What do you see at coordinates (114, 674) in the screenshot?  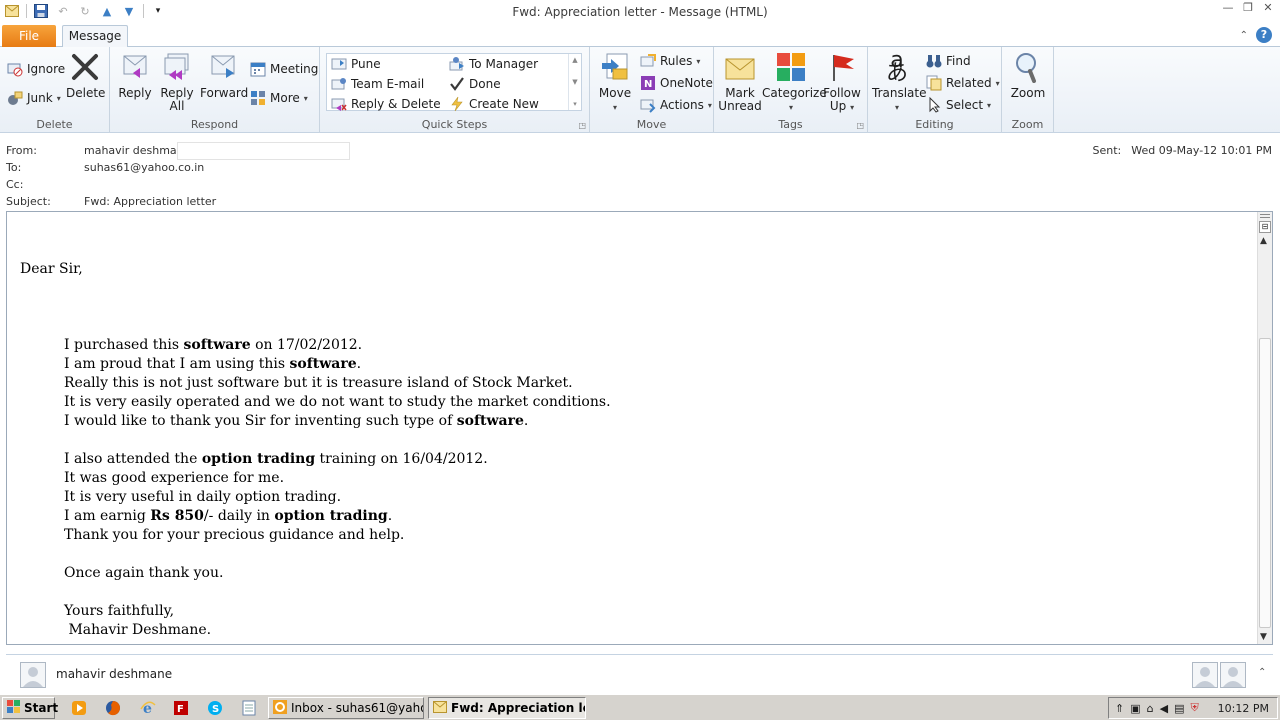 I see `contact-name: mahavir deshmane` at bounding box center [114, 674].